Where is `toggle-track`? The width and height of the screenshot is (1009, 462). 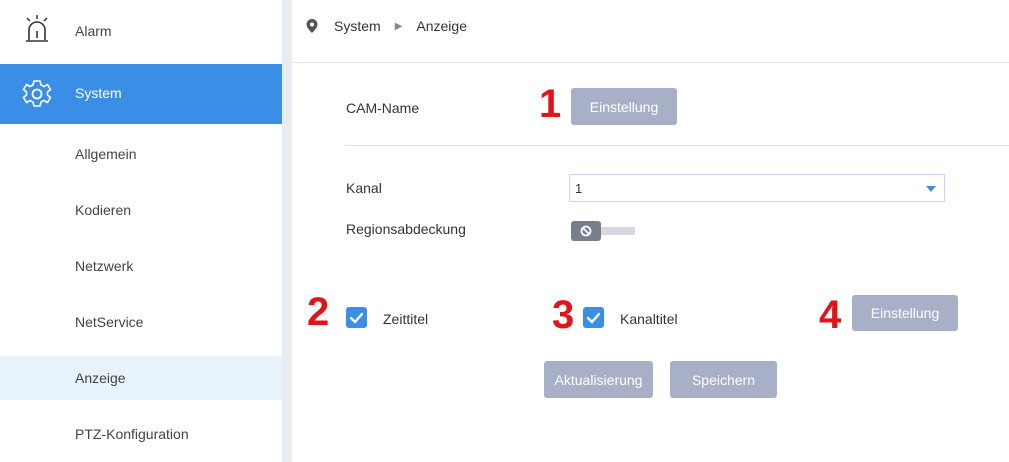
toggle-track is located at coordinates (615, 231).